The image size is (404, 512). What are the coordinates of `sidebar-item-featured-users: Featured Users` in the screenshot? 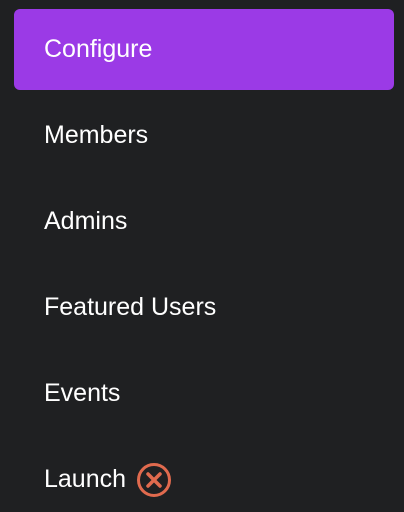 It's located at (204, 307).